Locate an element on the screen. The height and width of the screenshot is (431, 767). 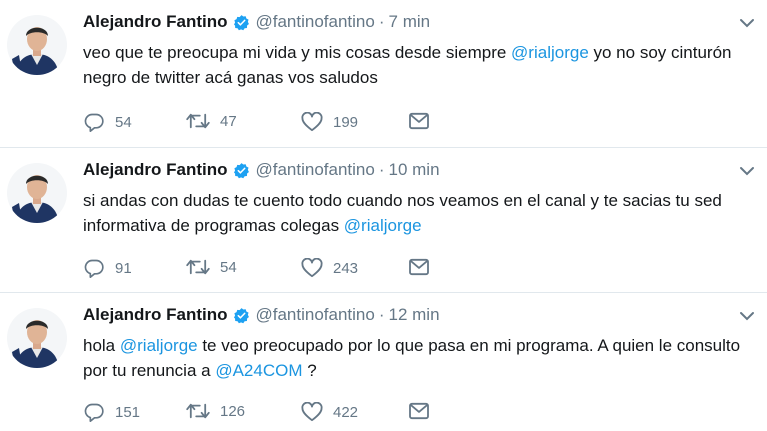
reply-count: 151 is located at coordinates (128, 412).